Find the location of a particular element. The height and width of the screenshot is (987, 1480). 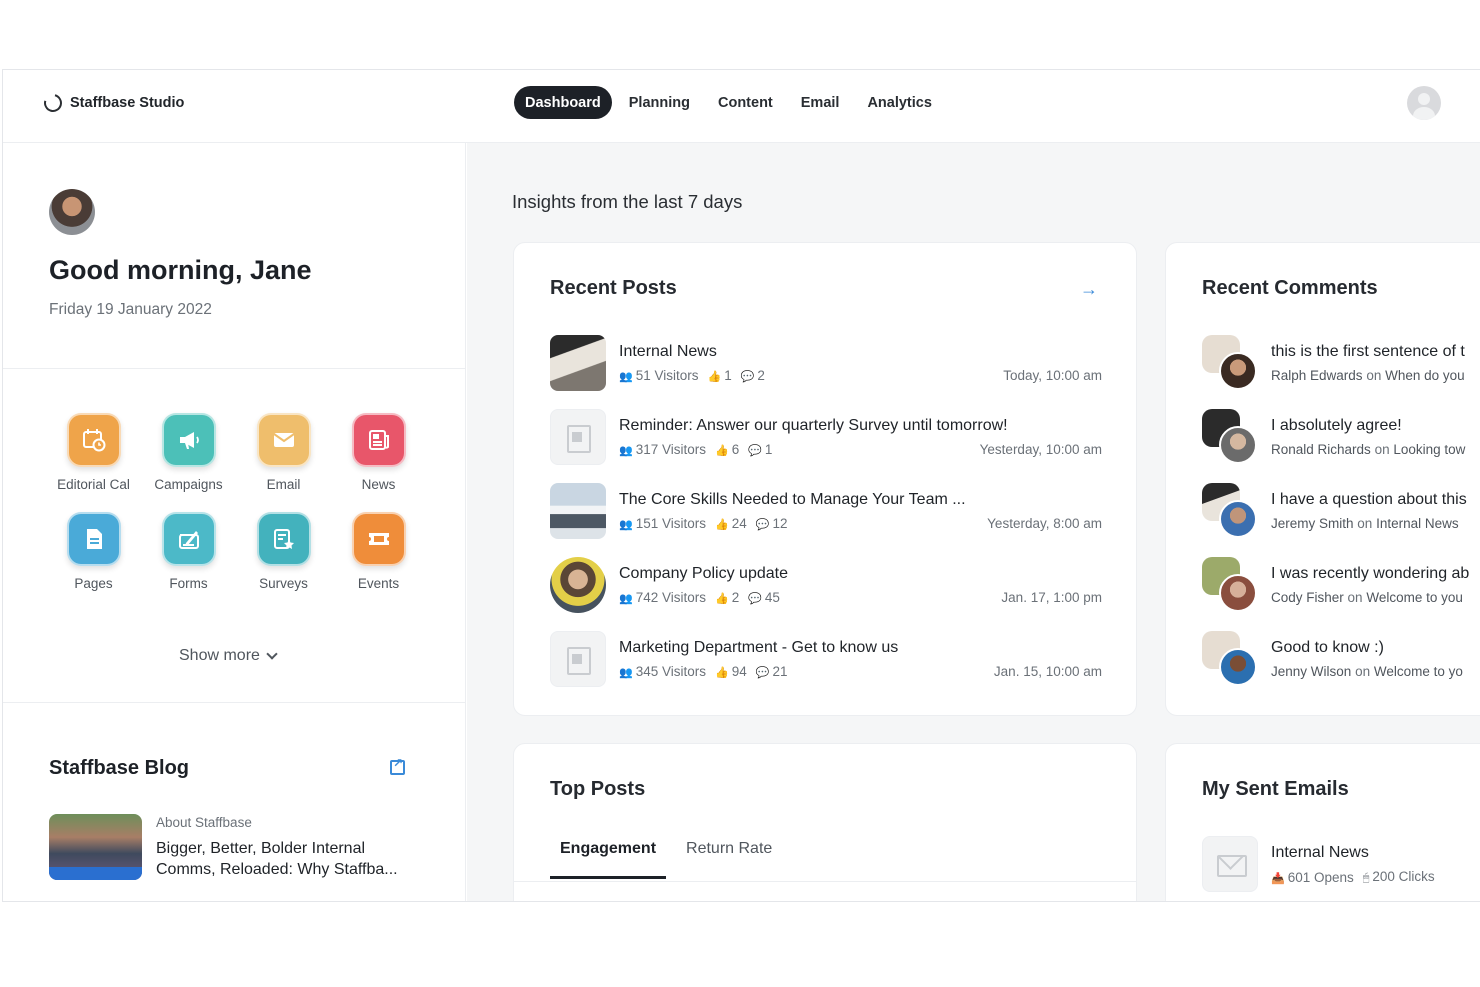

app-pages: Pages is located at coordinates (93, 551).